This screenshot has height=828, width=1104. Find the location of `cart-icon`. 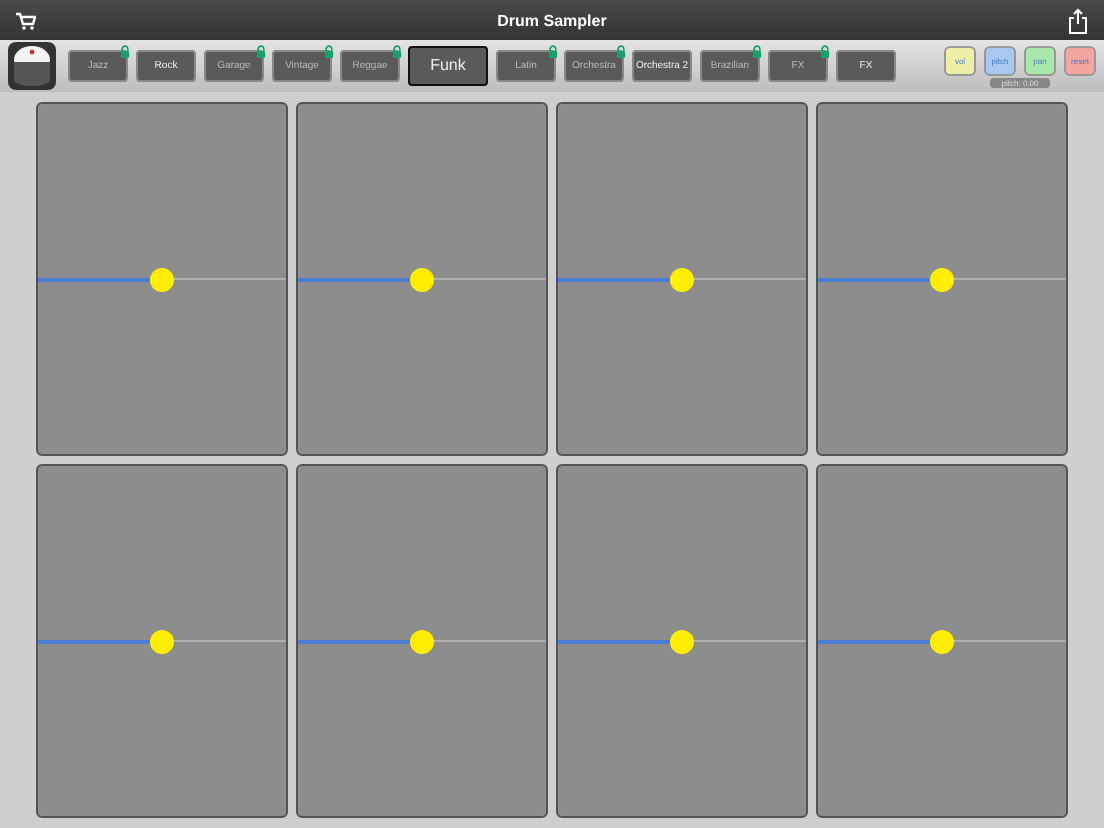

cart-icon is located at coordinates (26, 20).